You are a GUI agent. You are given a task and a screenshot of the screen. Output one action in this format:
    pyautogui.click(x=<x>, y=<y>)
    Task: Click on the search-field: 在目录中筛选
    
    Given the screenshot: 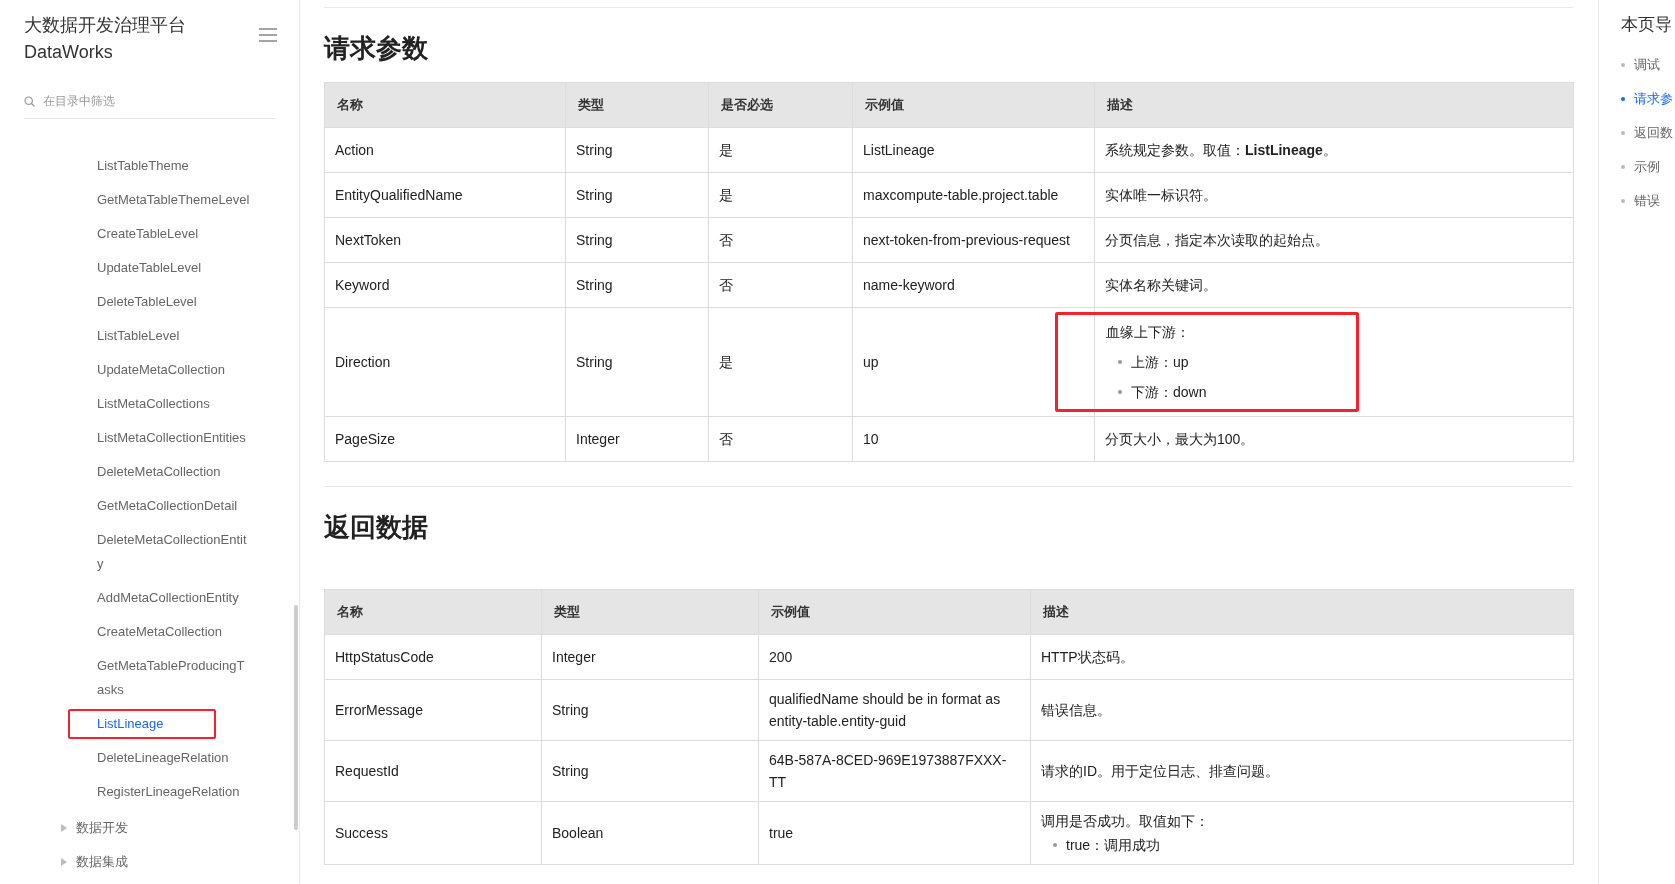 What is the action you would take?
    pyautogui.click(x=143, y=101)
    